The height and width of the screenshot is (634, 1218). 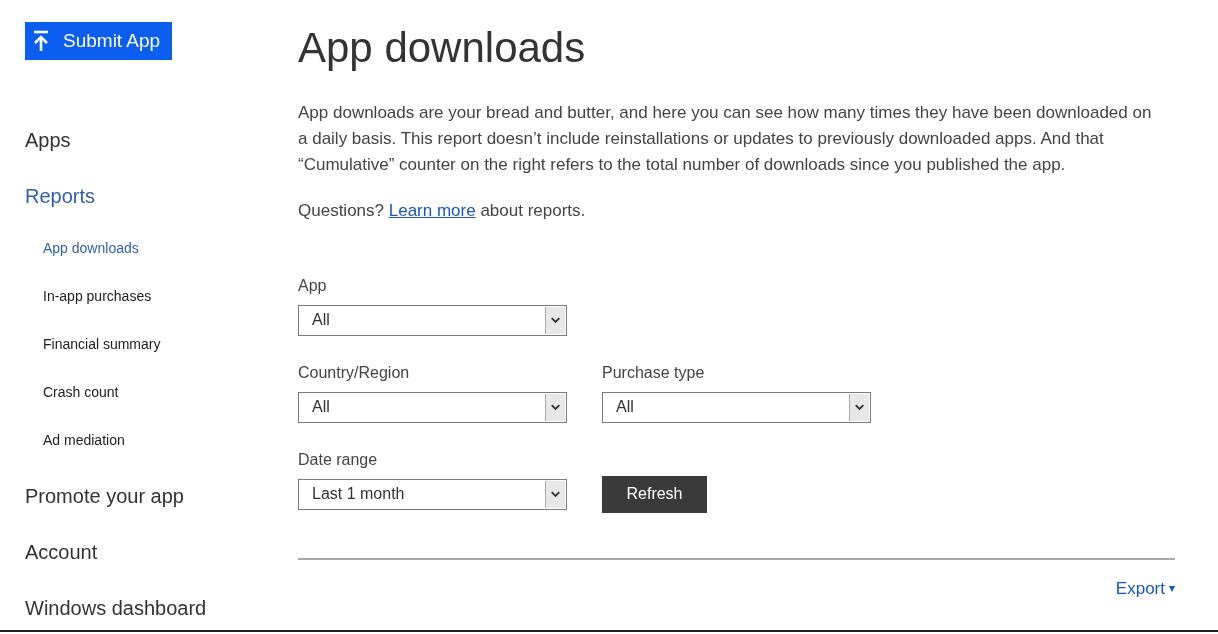 I want to click on learn-more-link: Learn more, so click(x=432, y=210).